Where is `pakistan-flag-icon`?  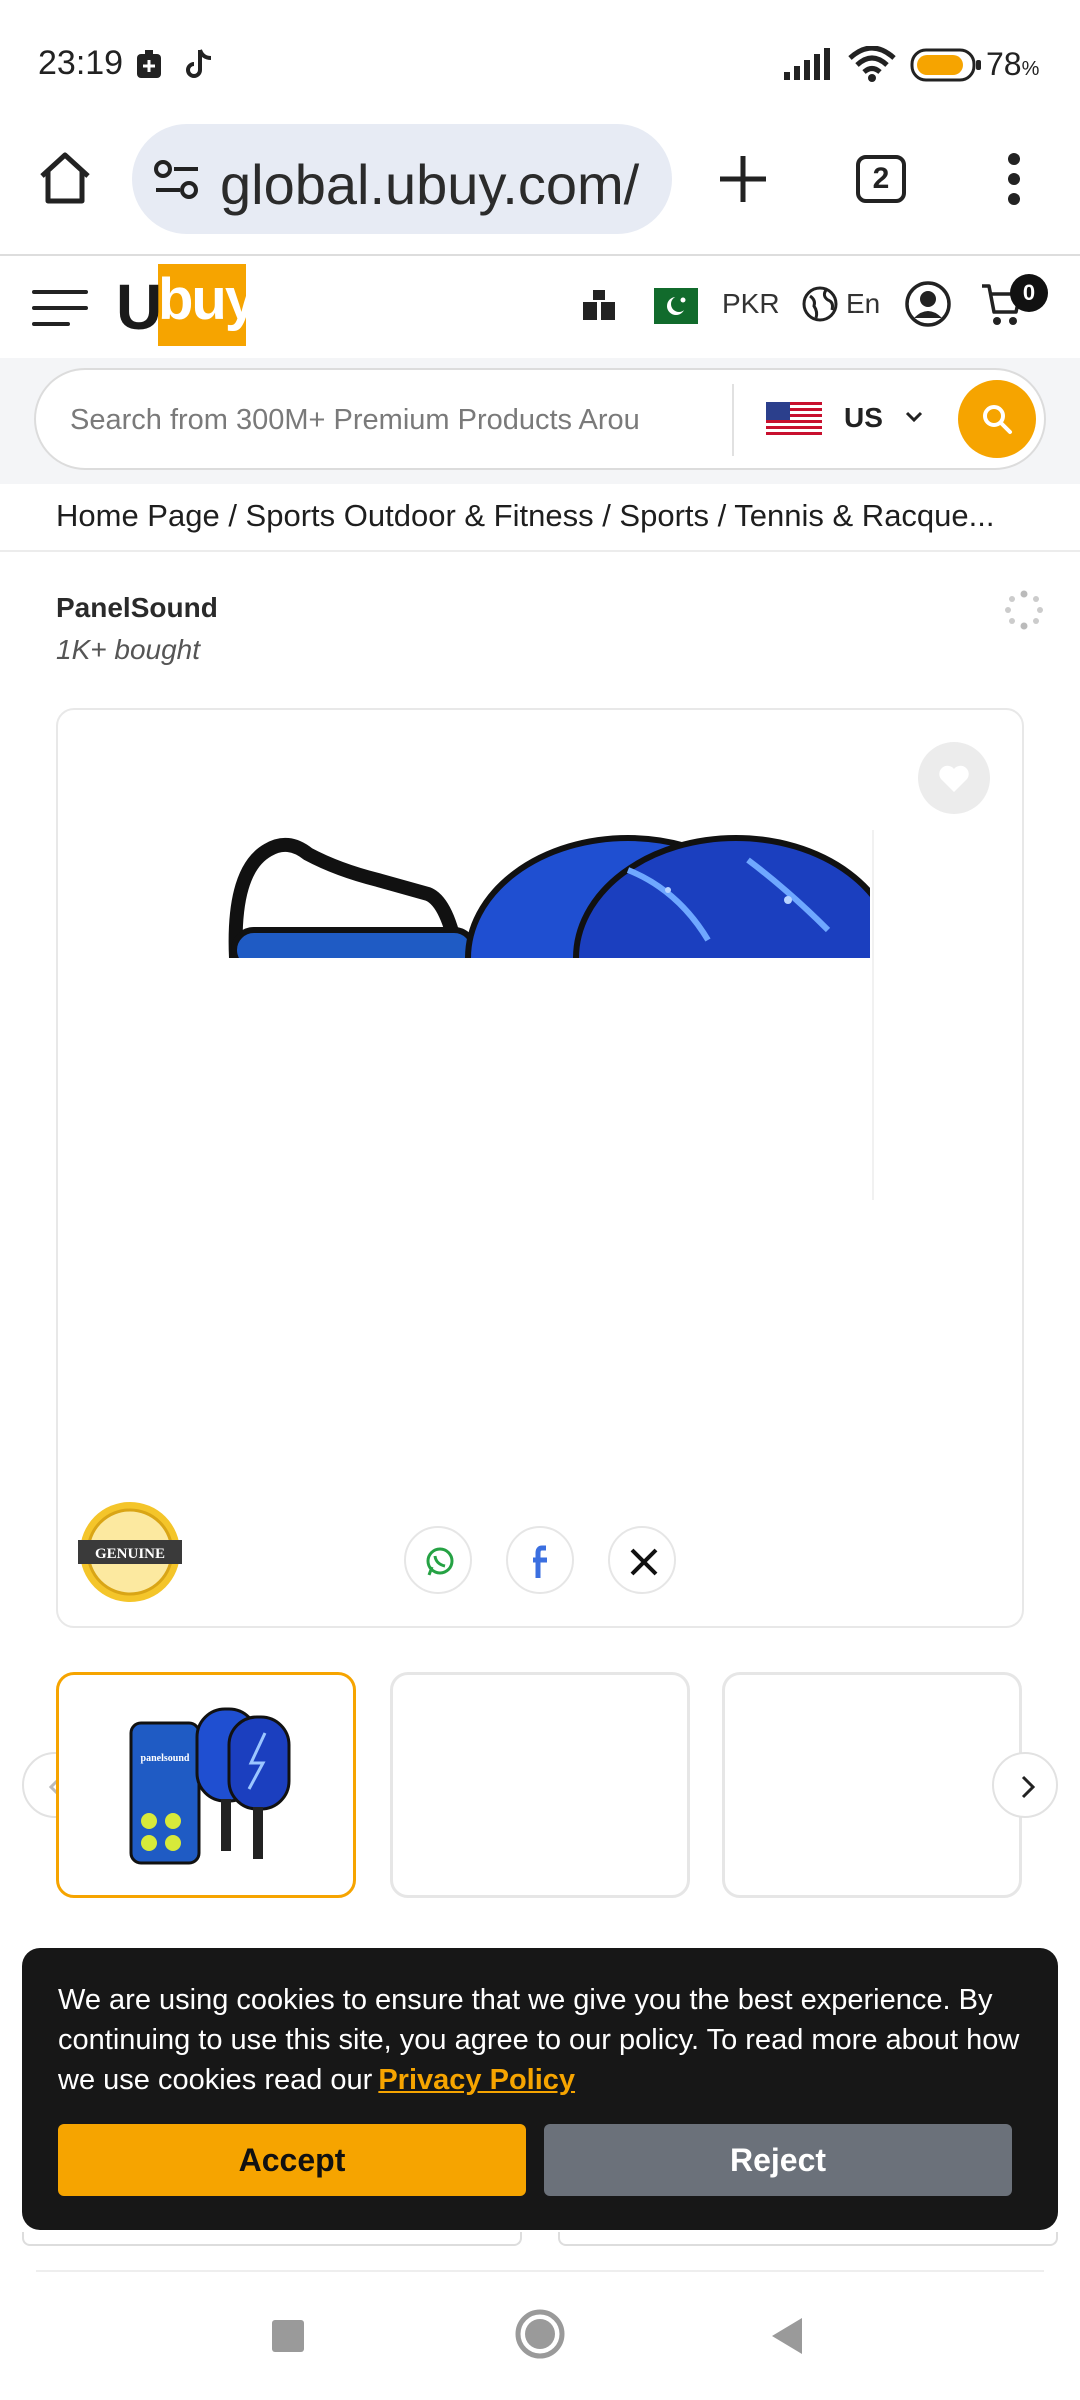
pakistan-flag-icon is located at coordinates (669, 306).